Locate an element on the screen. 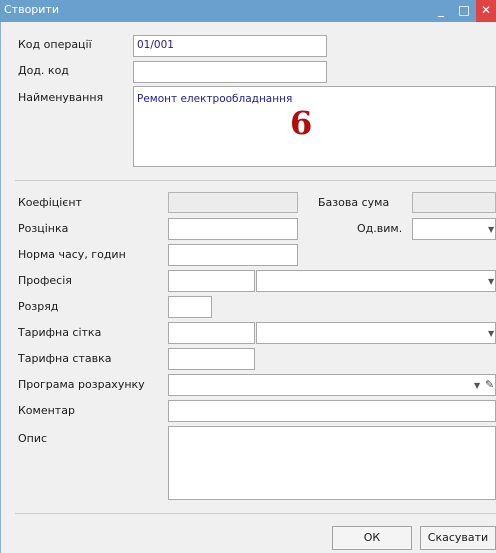 The height and width of the screenshot is (553, 496). pencil-icon: ✎ is located at coordinates (489, 384).